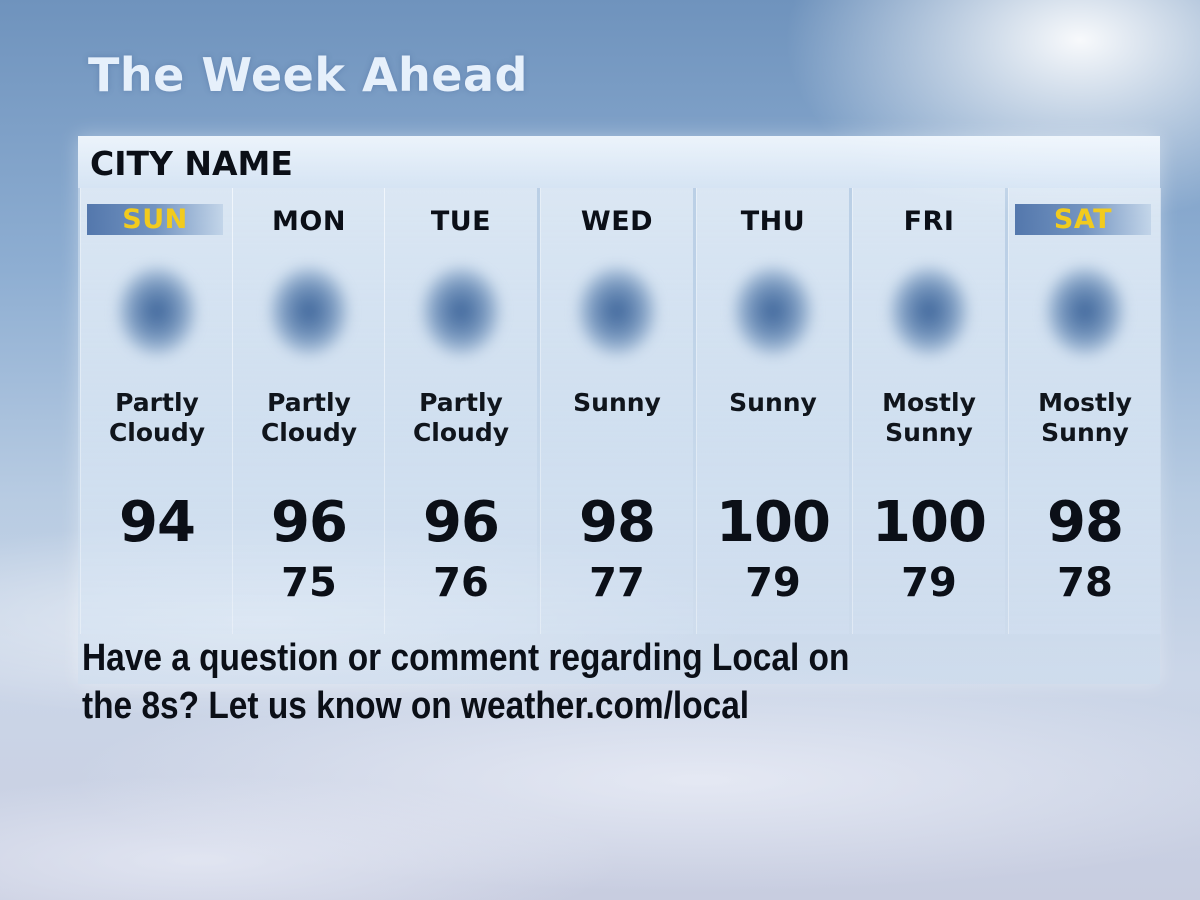 Image resolution: width=1200 pixels, height=900 pixels. I want to click on page-title: The Week Ahead, so click(308, 75).